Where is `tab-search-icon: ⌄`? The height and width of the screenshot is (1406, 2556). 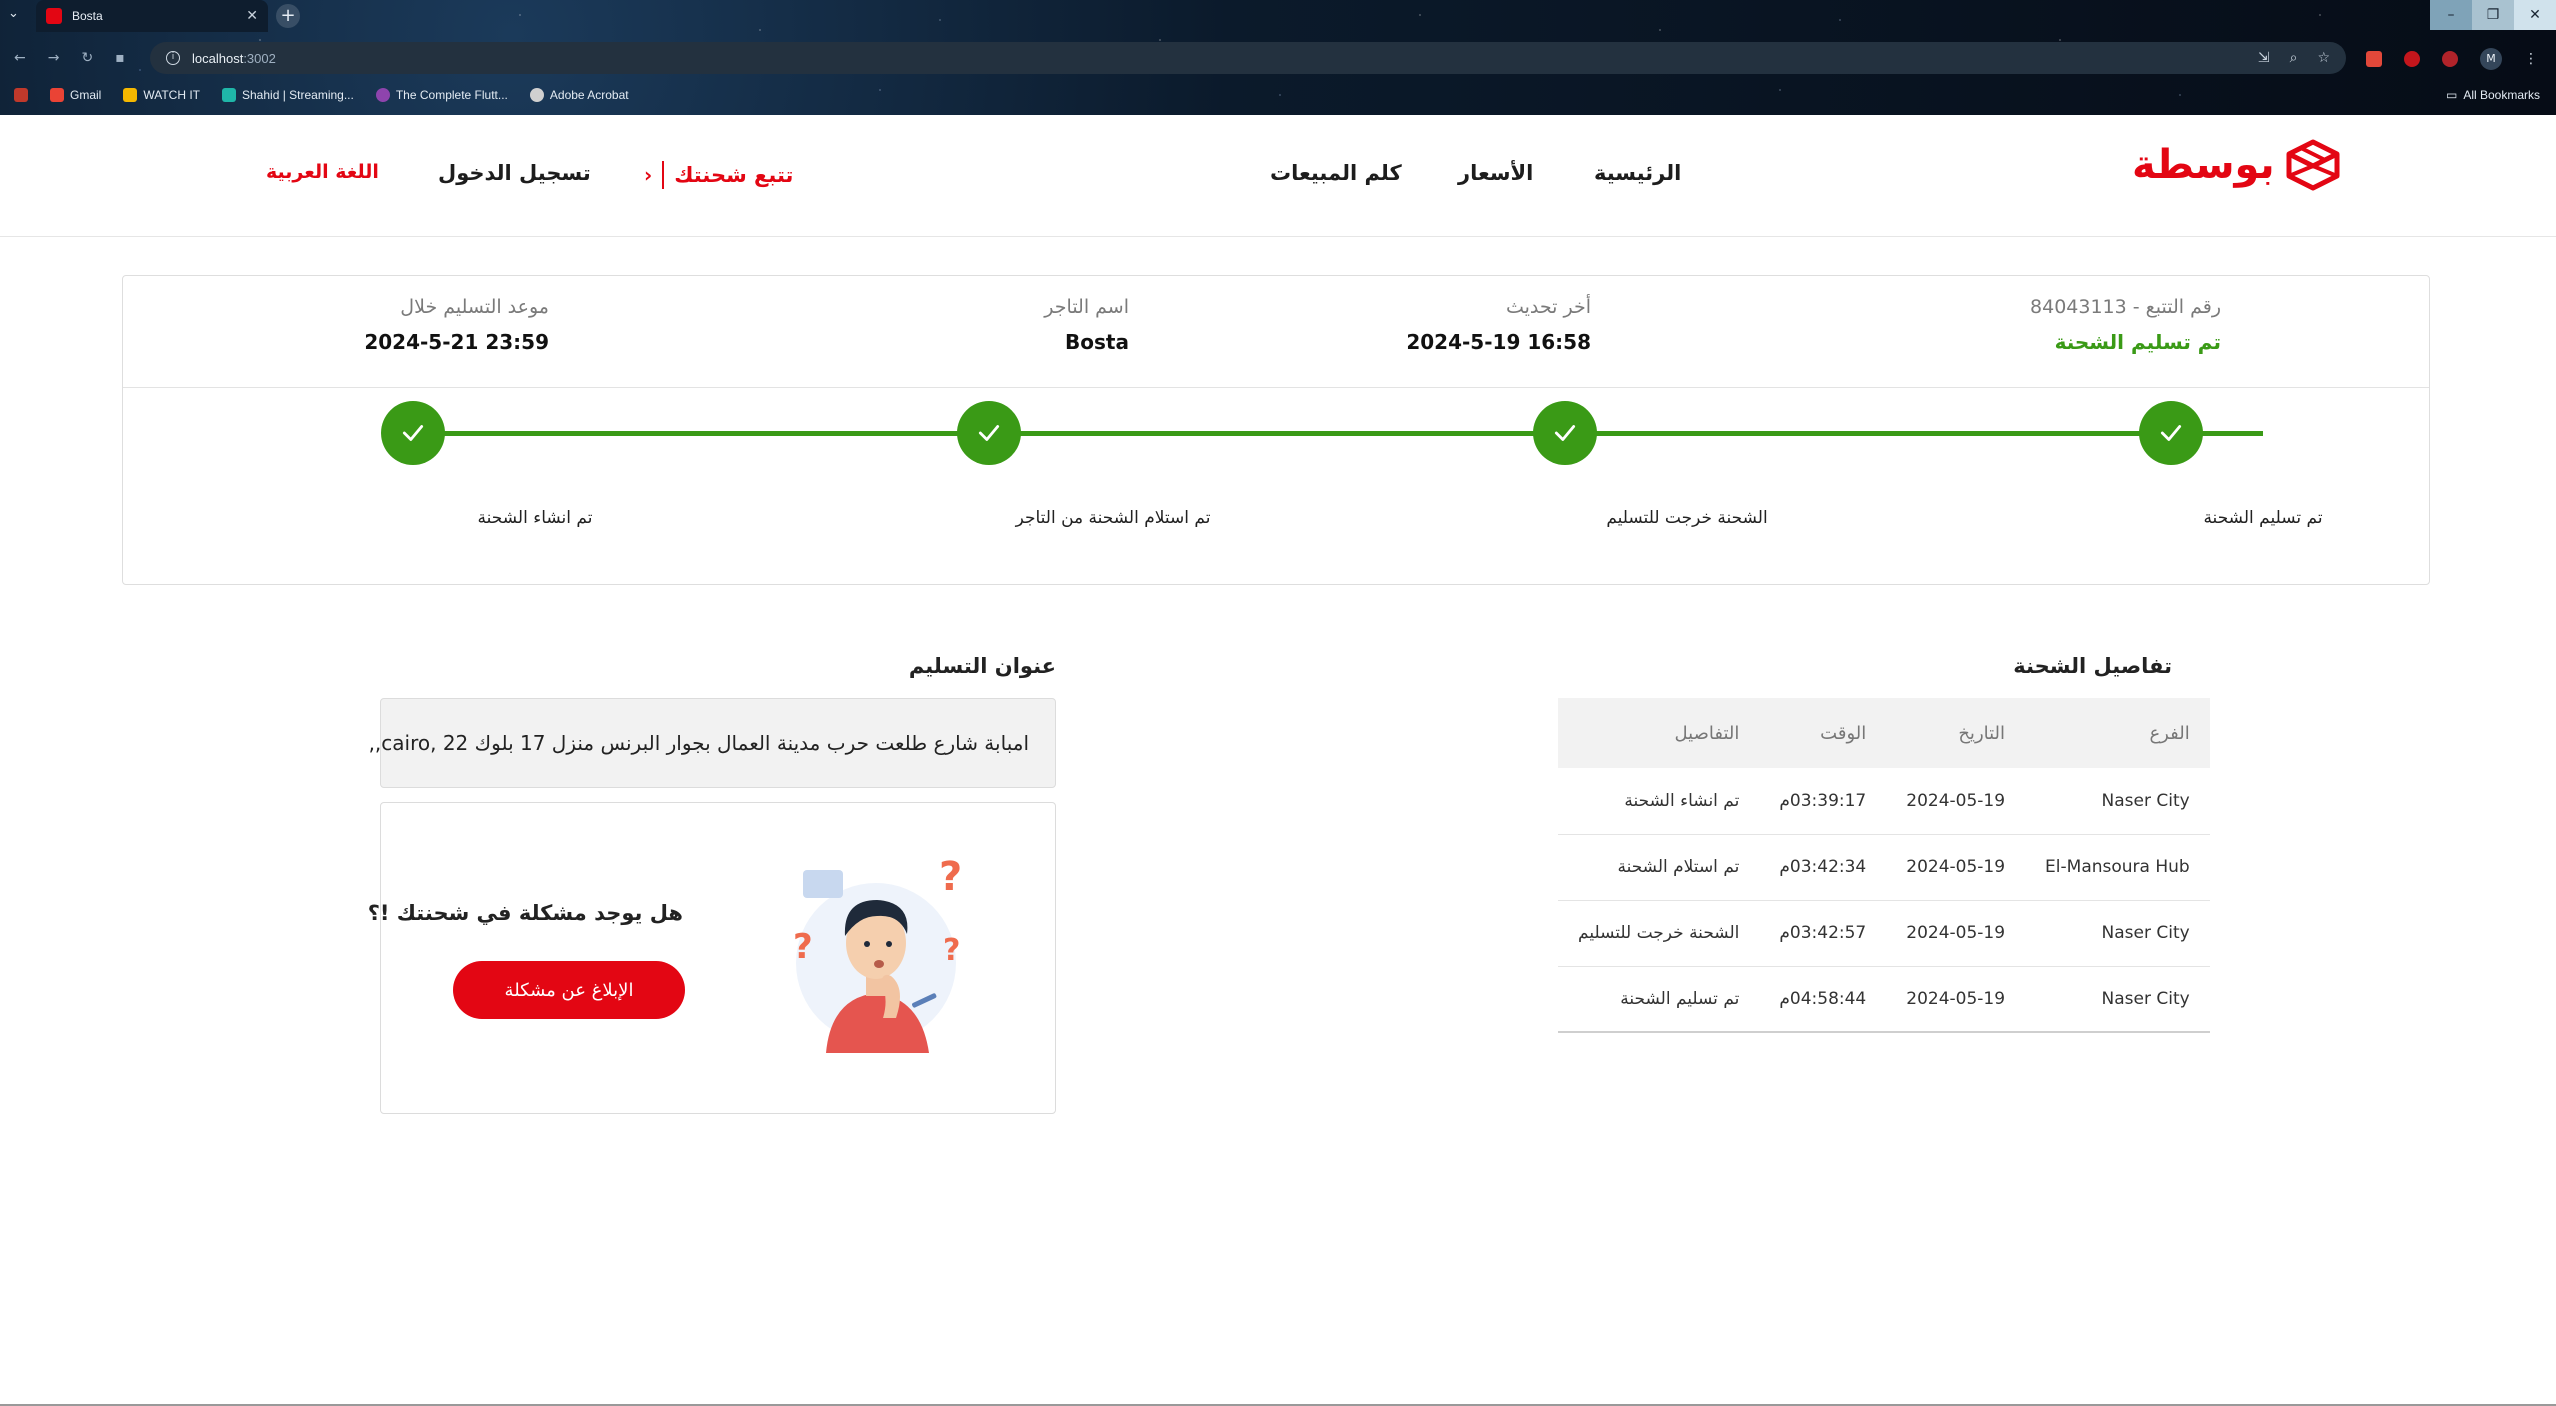 tab-search-icon: ⌄ is located at coordinates (13, 13).